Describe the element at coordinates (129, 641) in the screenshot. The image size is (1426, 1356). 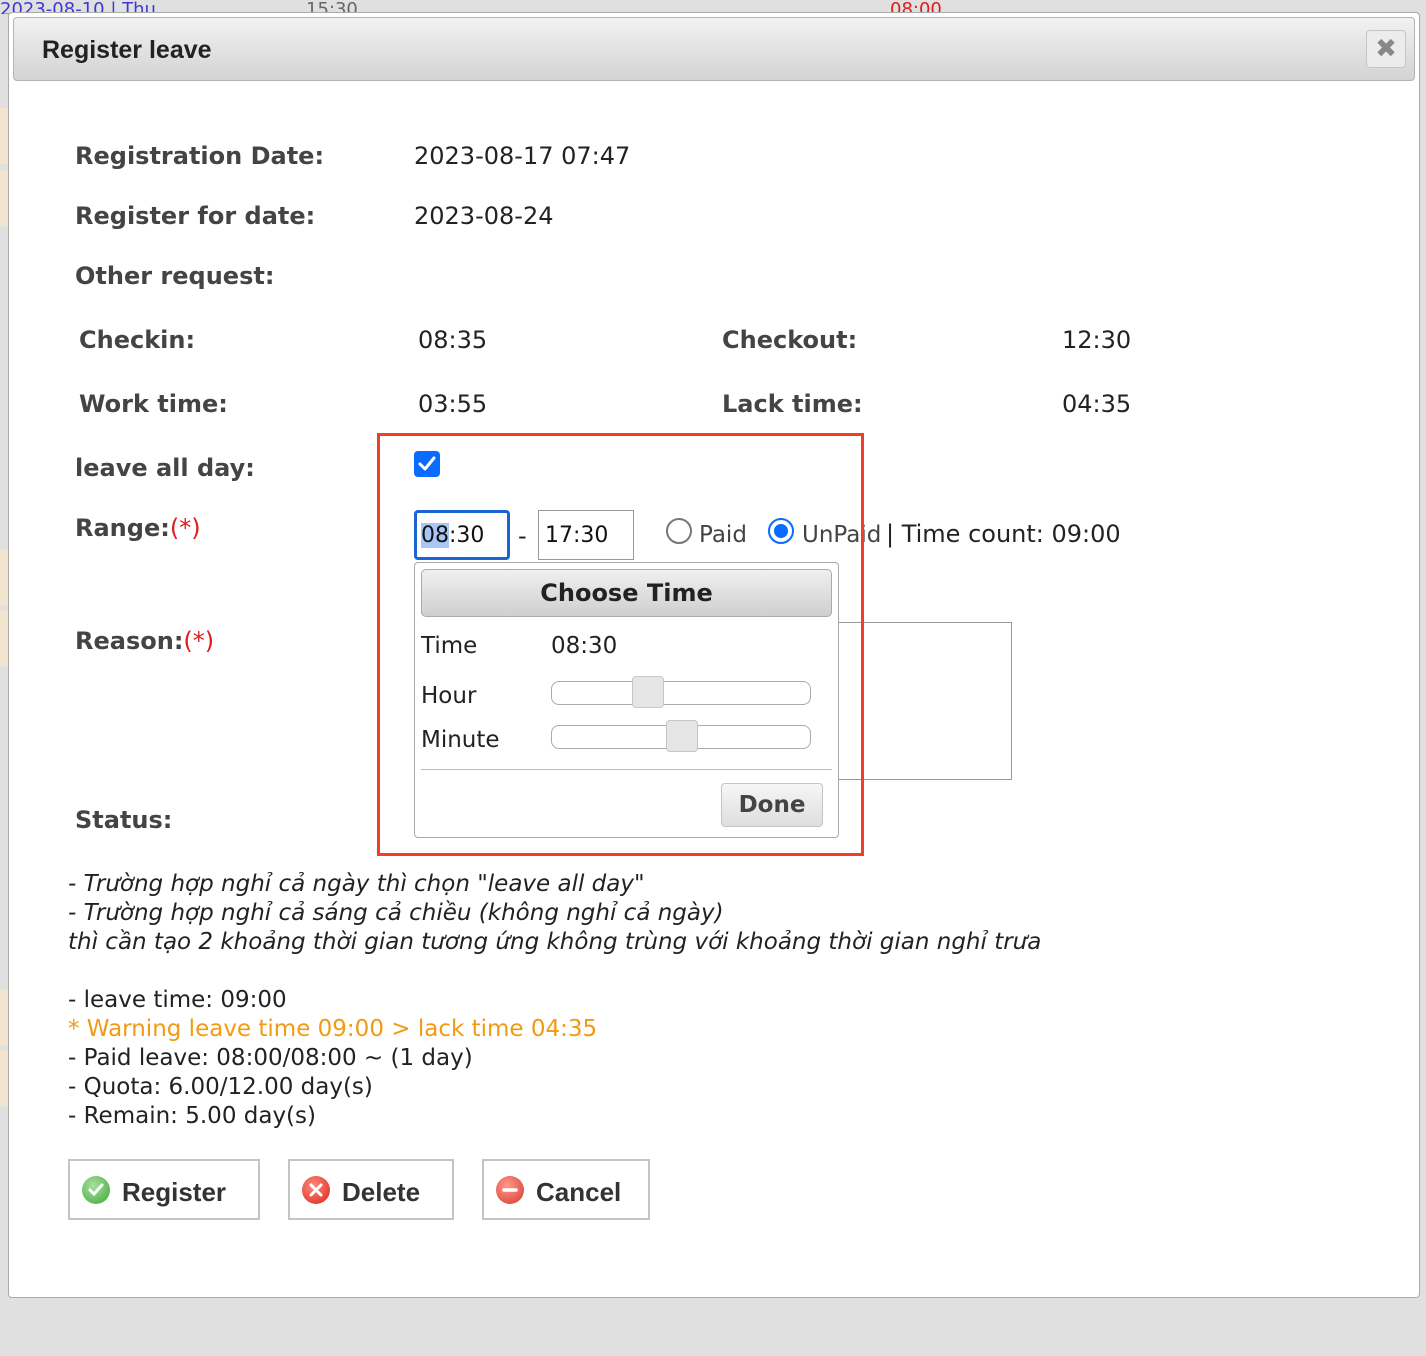
I see `reason-label-text: Reason:` at that location.